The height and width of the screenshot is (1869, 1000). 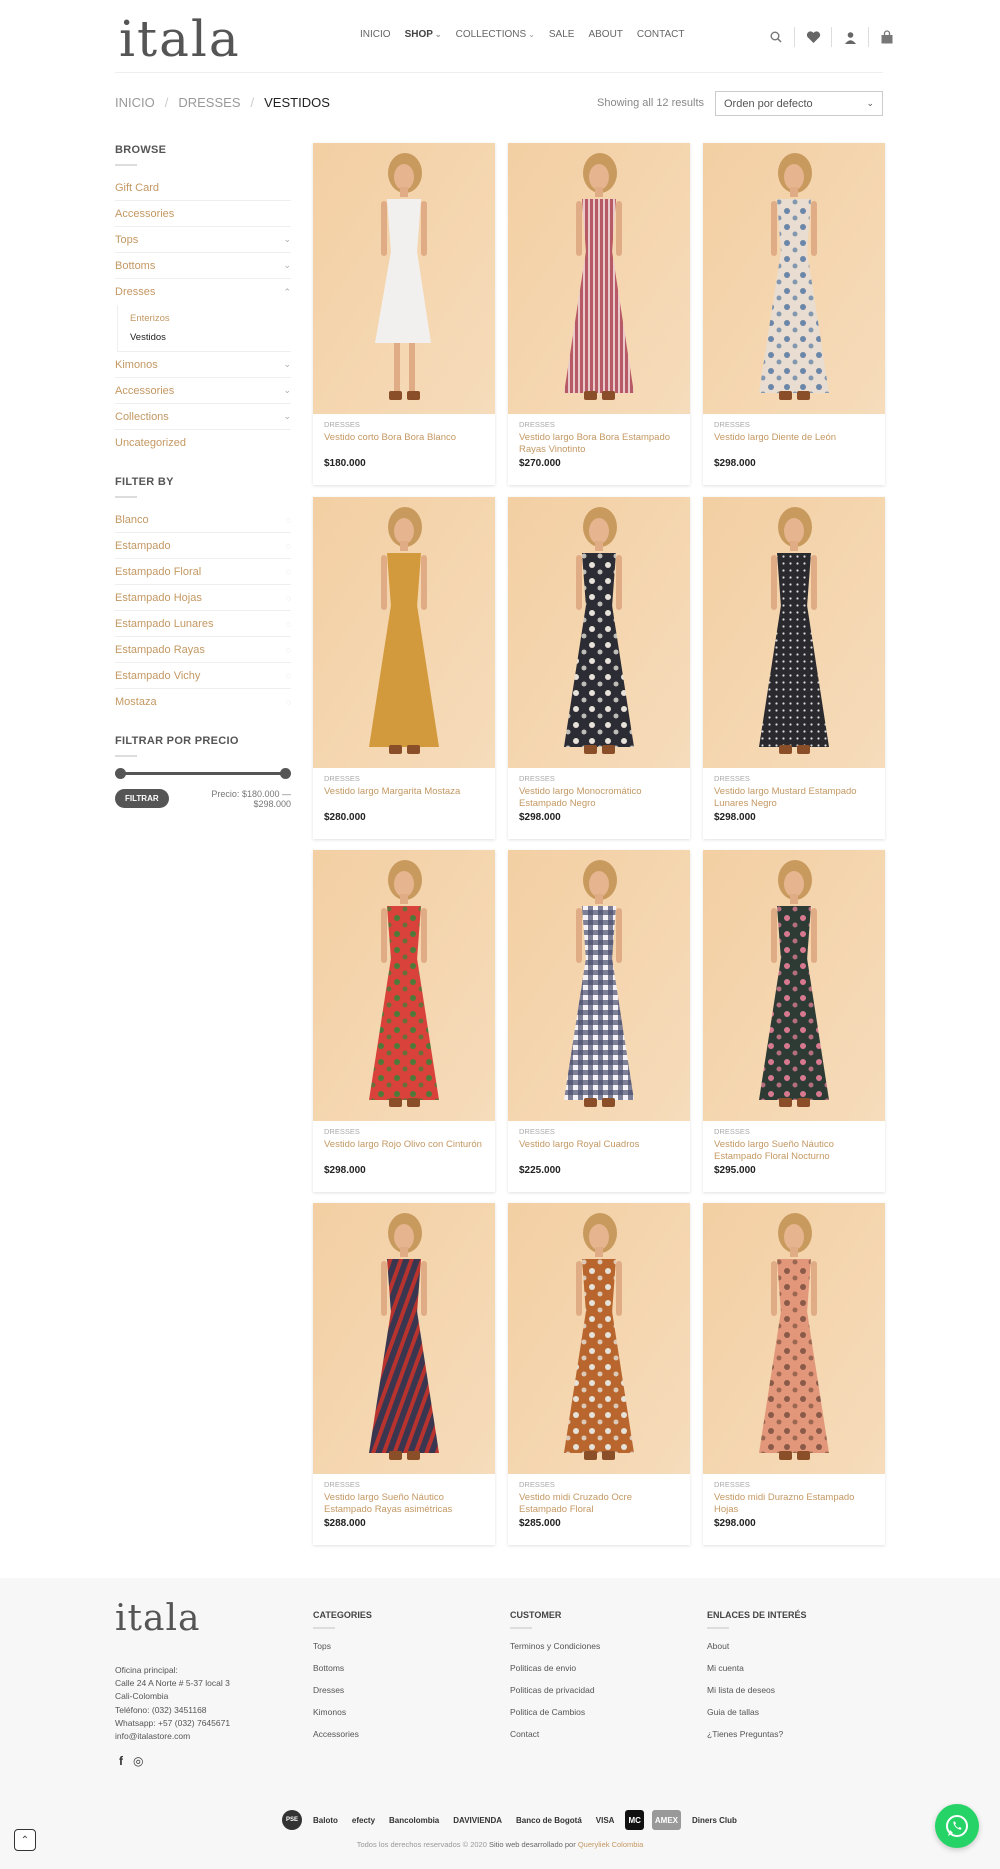 I want to click on subcategory-vestidos: Vestidos, so click(x=210, y=337).